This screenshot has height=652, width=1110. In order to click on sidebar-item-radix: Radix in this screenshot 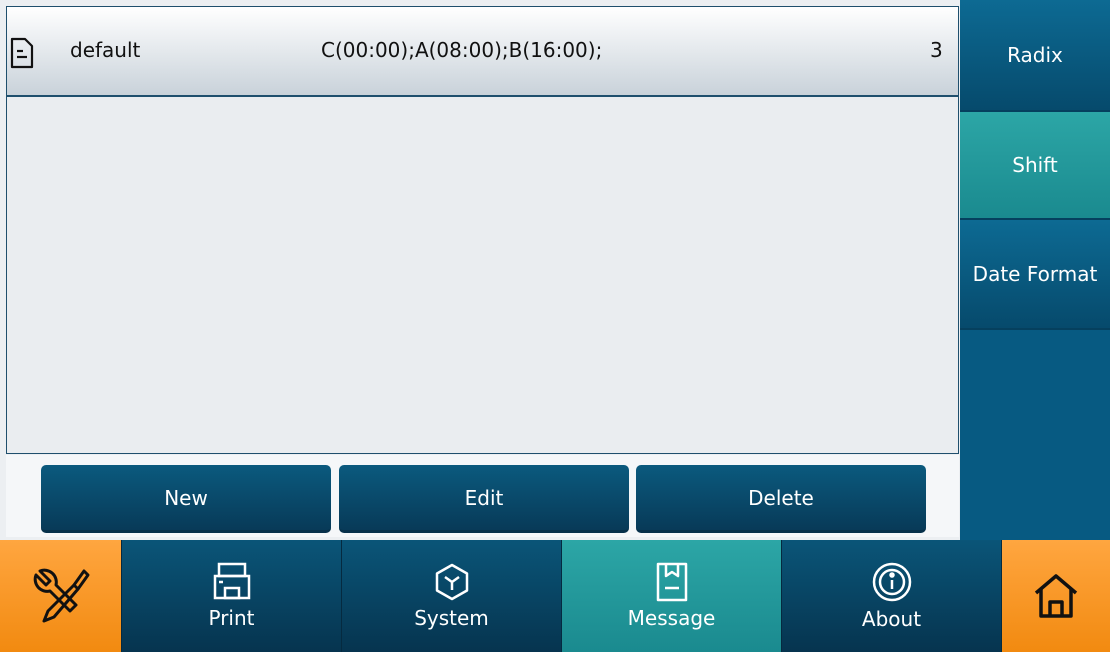, I will do `click(1035, 56)`.